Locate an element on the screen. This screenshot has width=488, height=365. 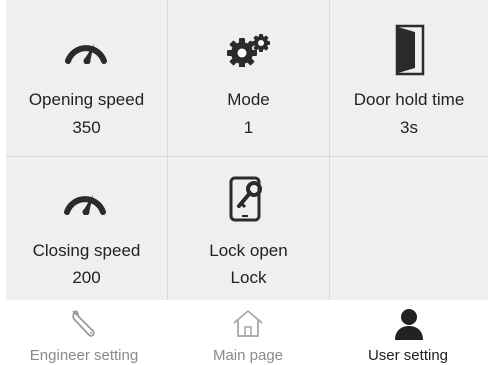
tile-value: 350 is located at coordinates (86, 127).